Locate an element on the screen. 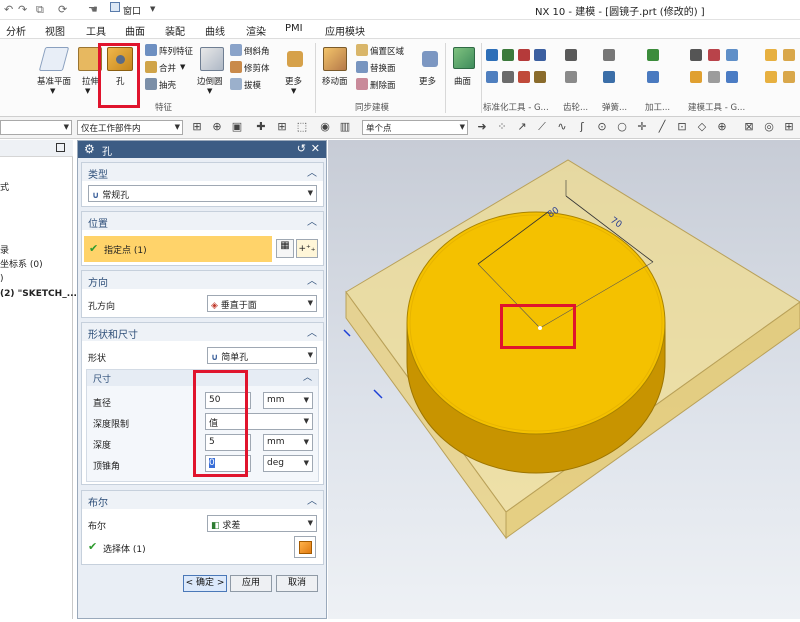 The height and width of the screenshot is (622, 800). surface-icon is located at coordinates (464, 58).